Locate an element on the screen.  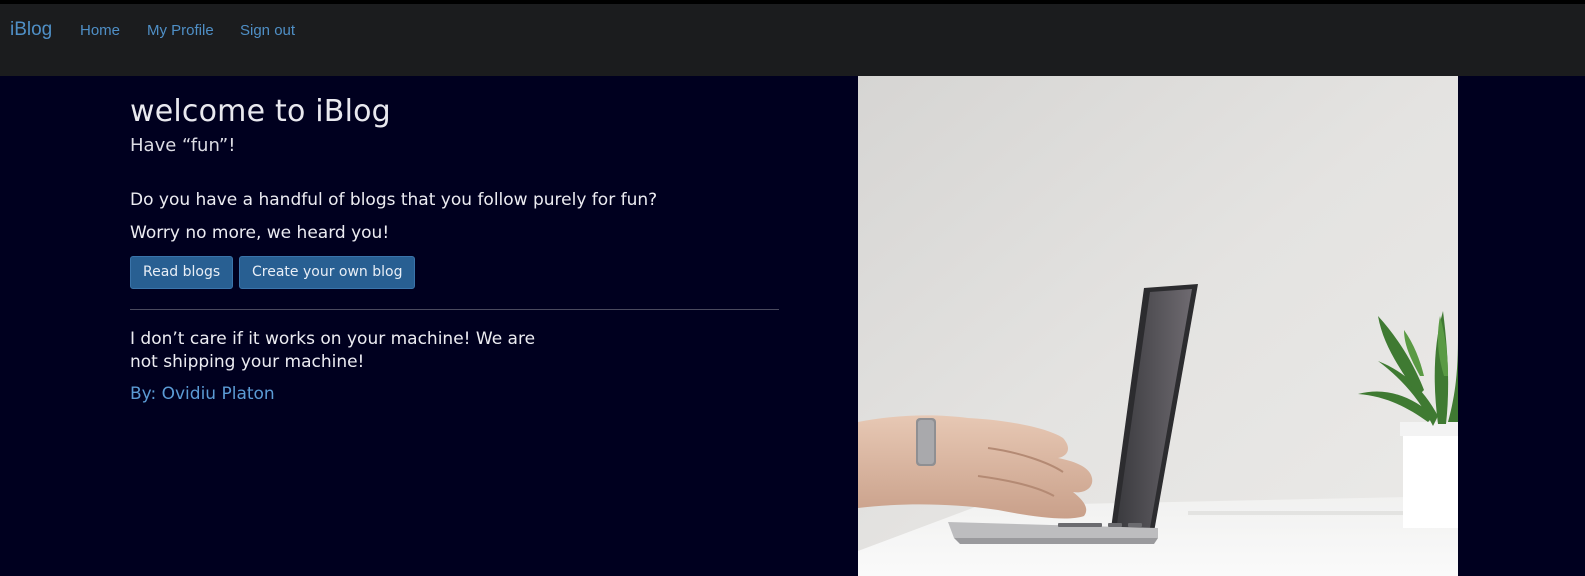
brand-logo-link: iBlog is located at coordinates (31, 30).